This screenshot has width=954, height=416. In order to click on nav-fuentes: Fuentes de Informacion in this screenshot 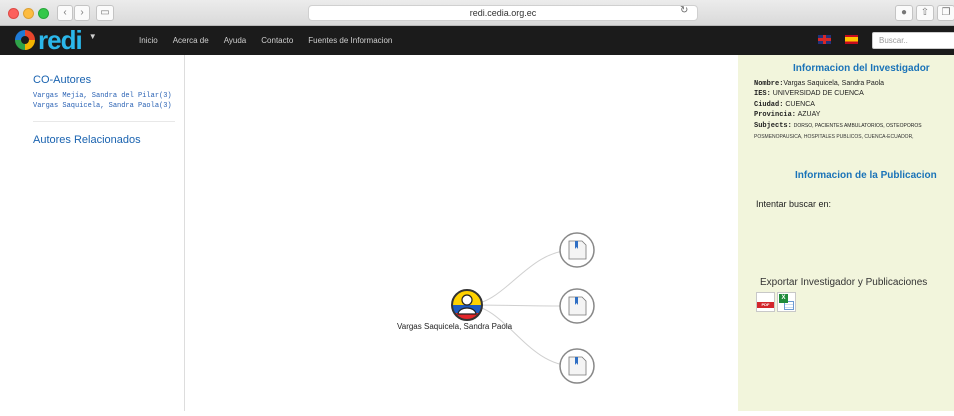, I will do `click(350, 40)`.